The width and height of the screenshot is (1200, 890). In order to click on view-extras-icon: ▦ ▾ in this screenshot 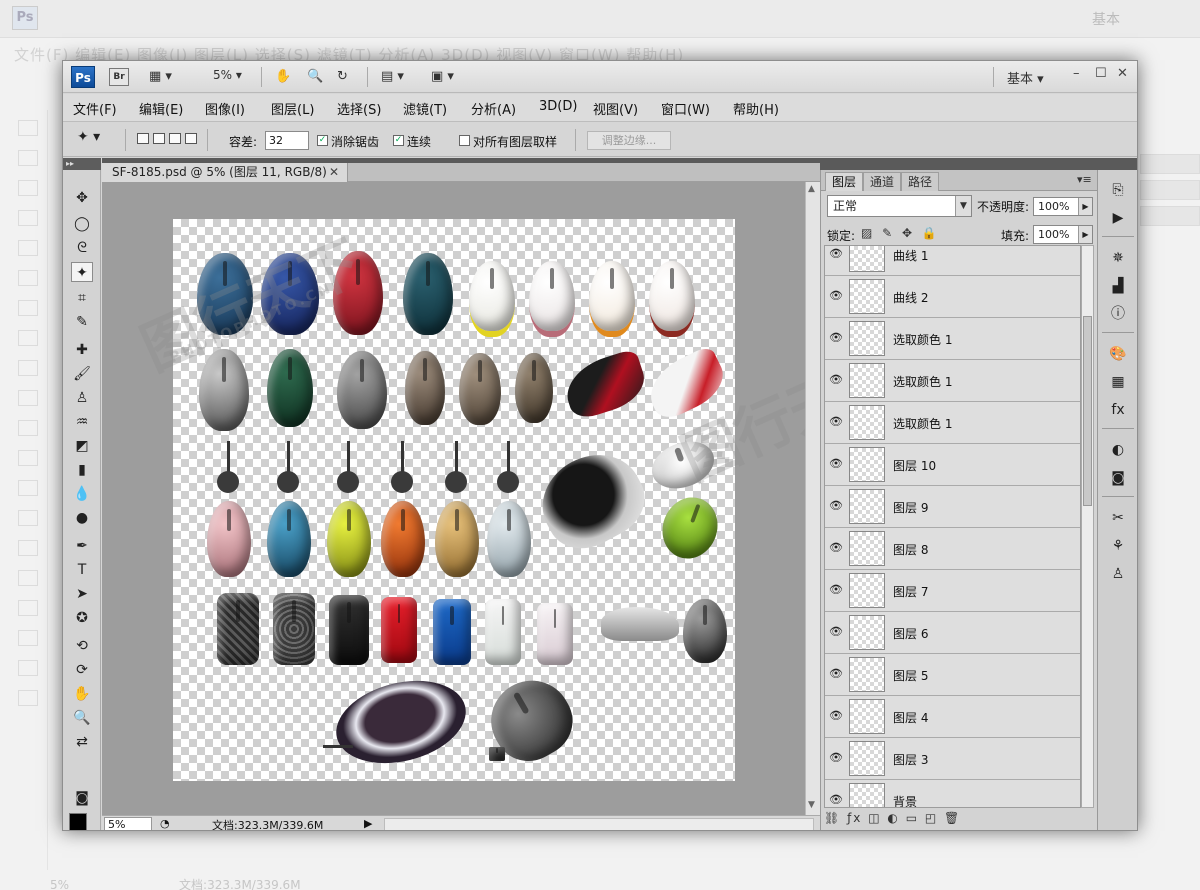, I will do `click(160, 77)`.